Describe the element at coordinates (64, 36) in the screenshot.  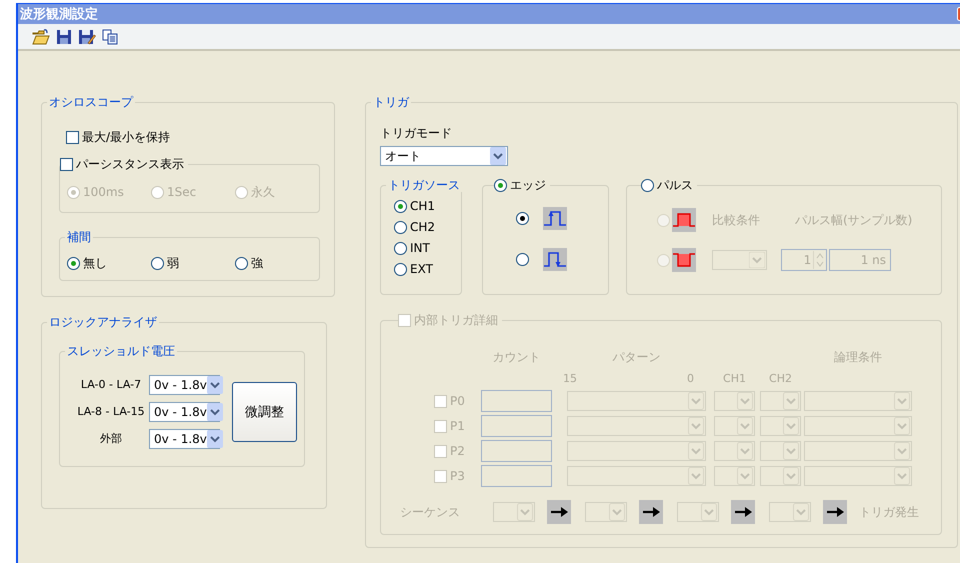
I see `save-icon` at that location.